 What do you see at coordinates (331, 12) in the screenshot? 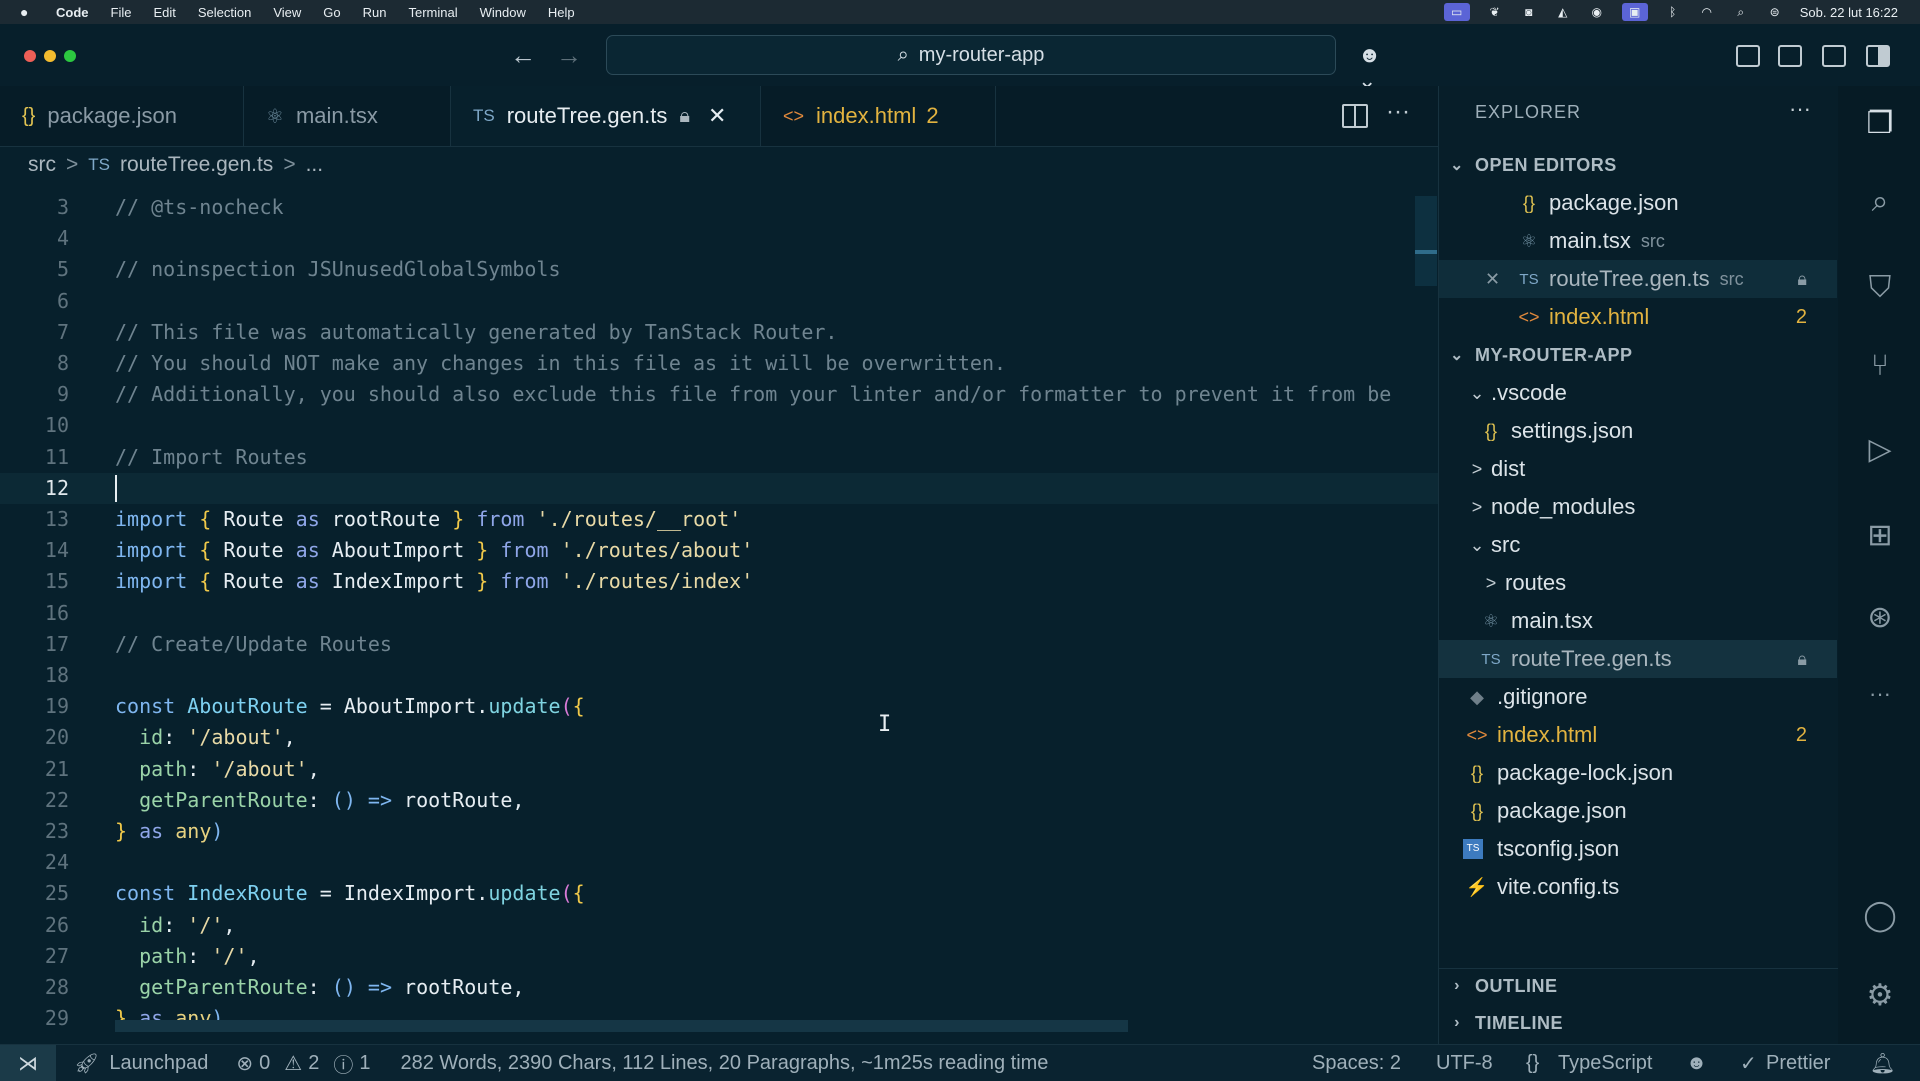
I see `menu-go: Go` at bounding box center [331, 12].